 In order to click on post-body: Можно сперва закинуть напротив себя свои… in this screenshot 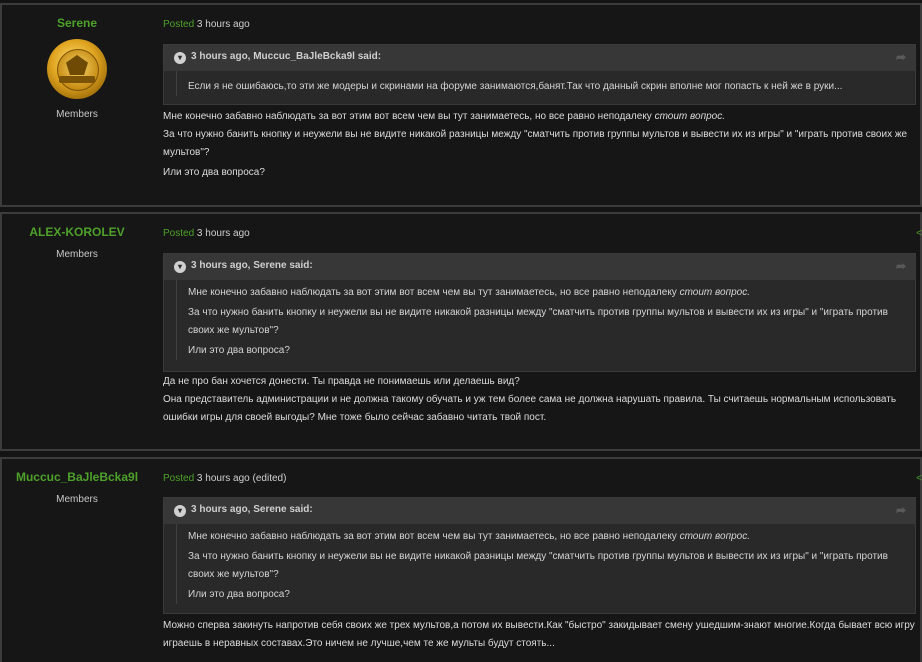, I will do `click(541, 635)`.